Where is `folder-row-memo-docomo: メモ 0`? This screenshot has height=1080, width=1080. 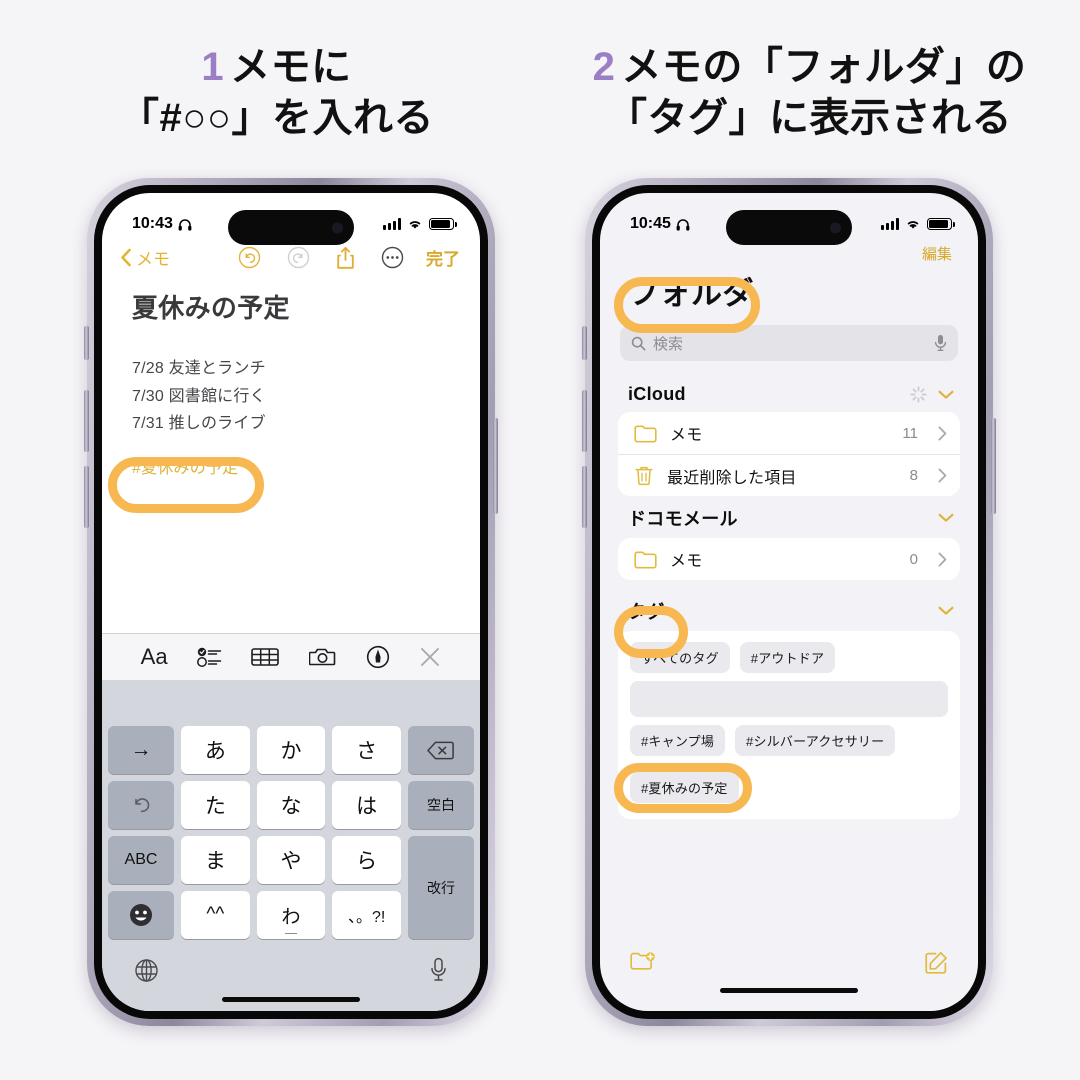
folder-row-memo-docomo: メモ 0 is located at coordinates (789, 559).